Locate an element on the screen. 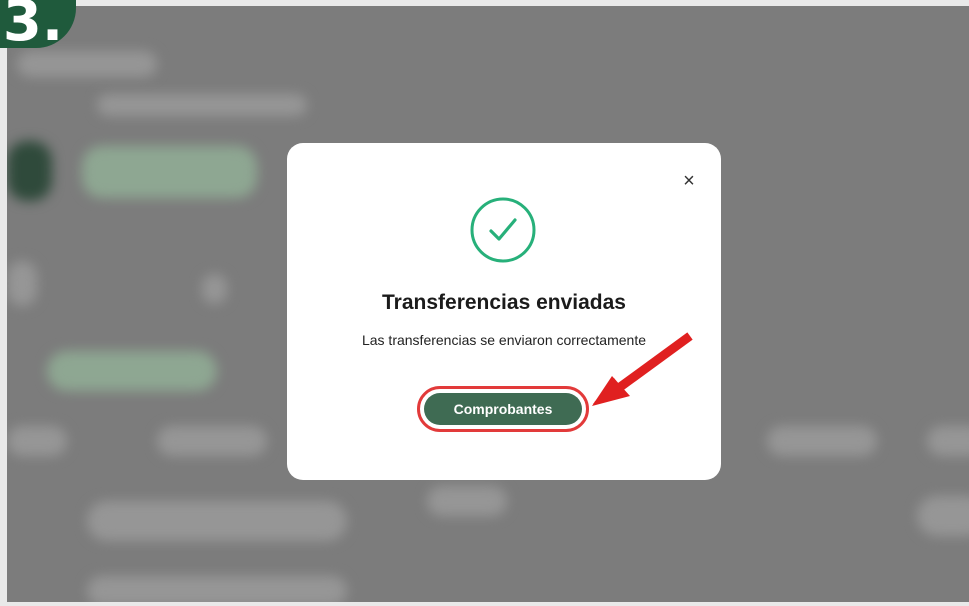 Image resolution: width=969 pixels, height=606 pixels. dialog-title: Transferencias enviadas is located at coordinates (504, 302).